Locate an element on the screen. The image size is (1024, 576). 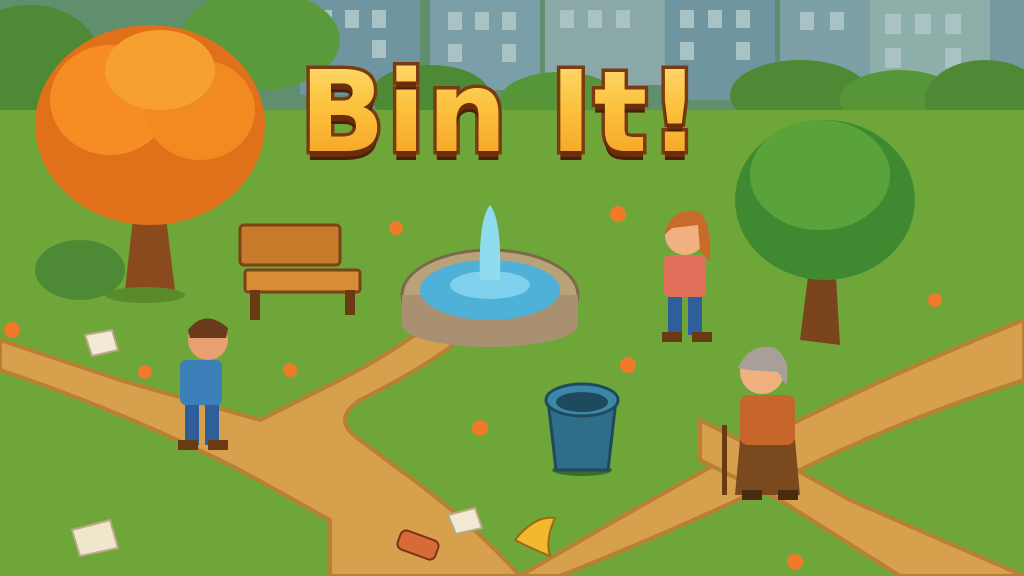
game-title: Bin It! Bin It! is located at coordinates (501, 116).